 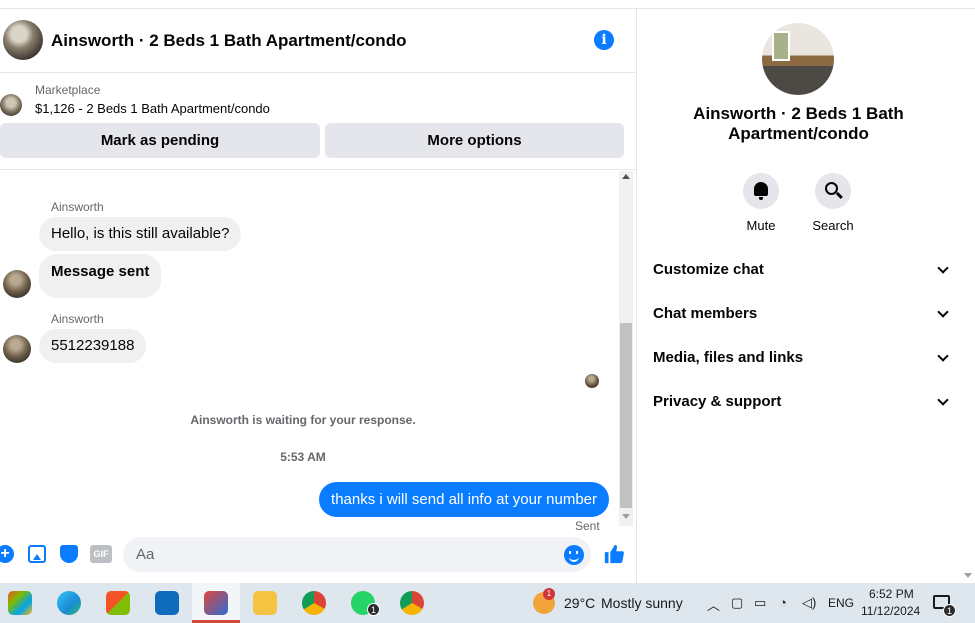 I want to click on outlook-icon, so click(x=167, y=603).